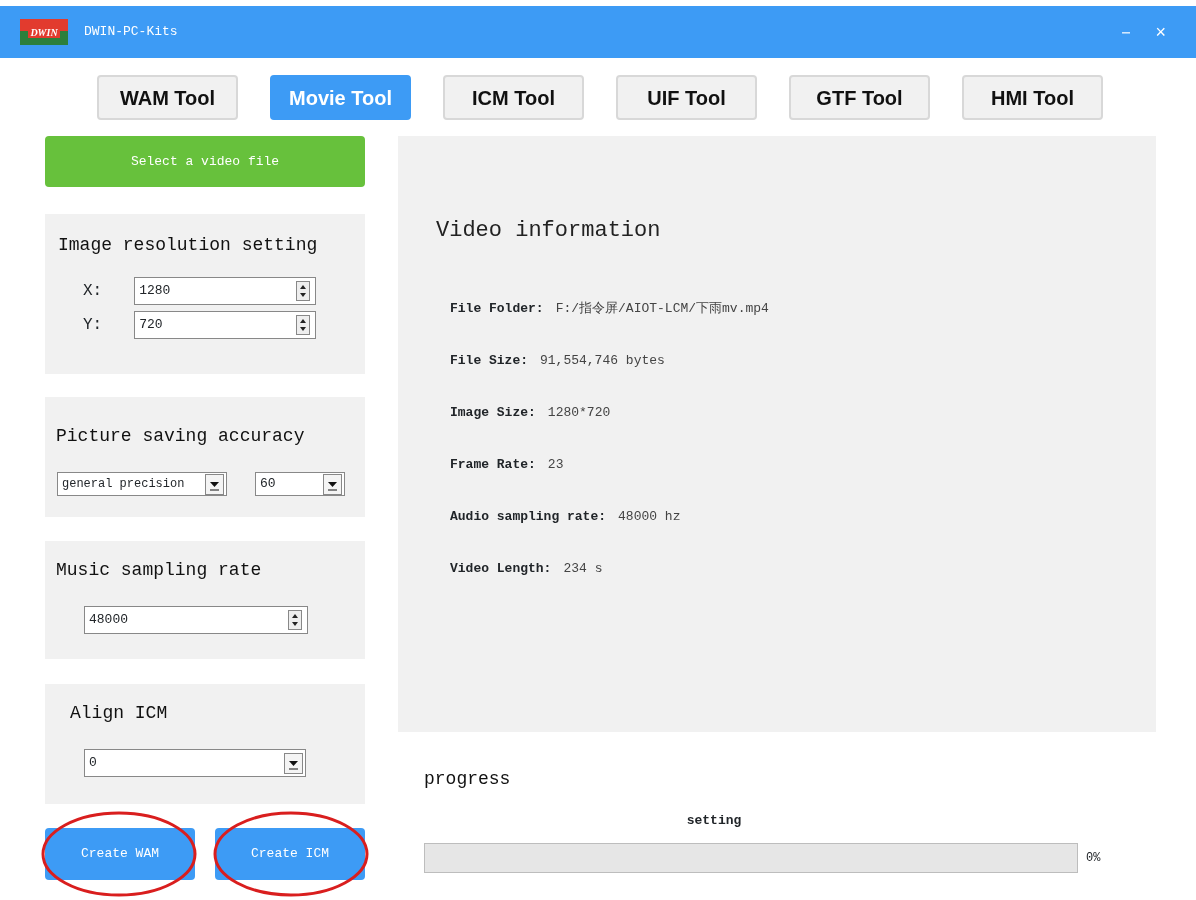  What do you see at coordinates (159, 570) in the screenshot?
I see `panel-title: Music sampling rate` at bounding box center [159, 570].